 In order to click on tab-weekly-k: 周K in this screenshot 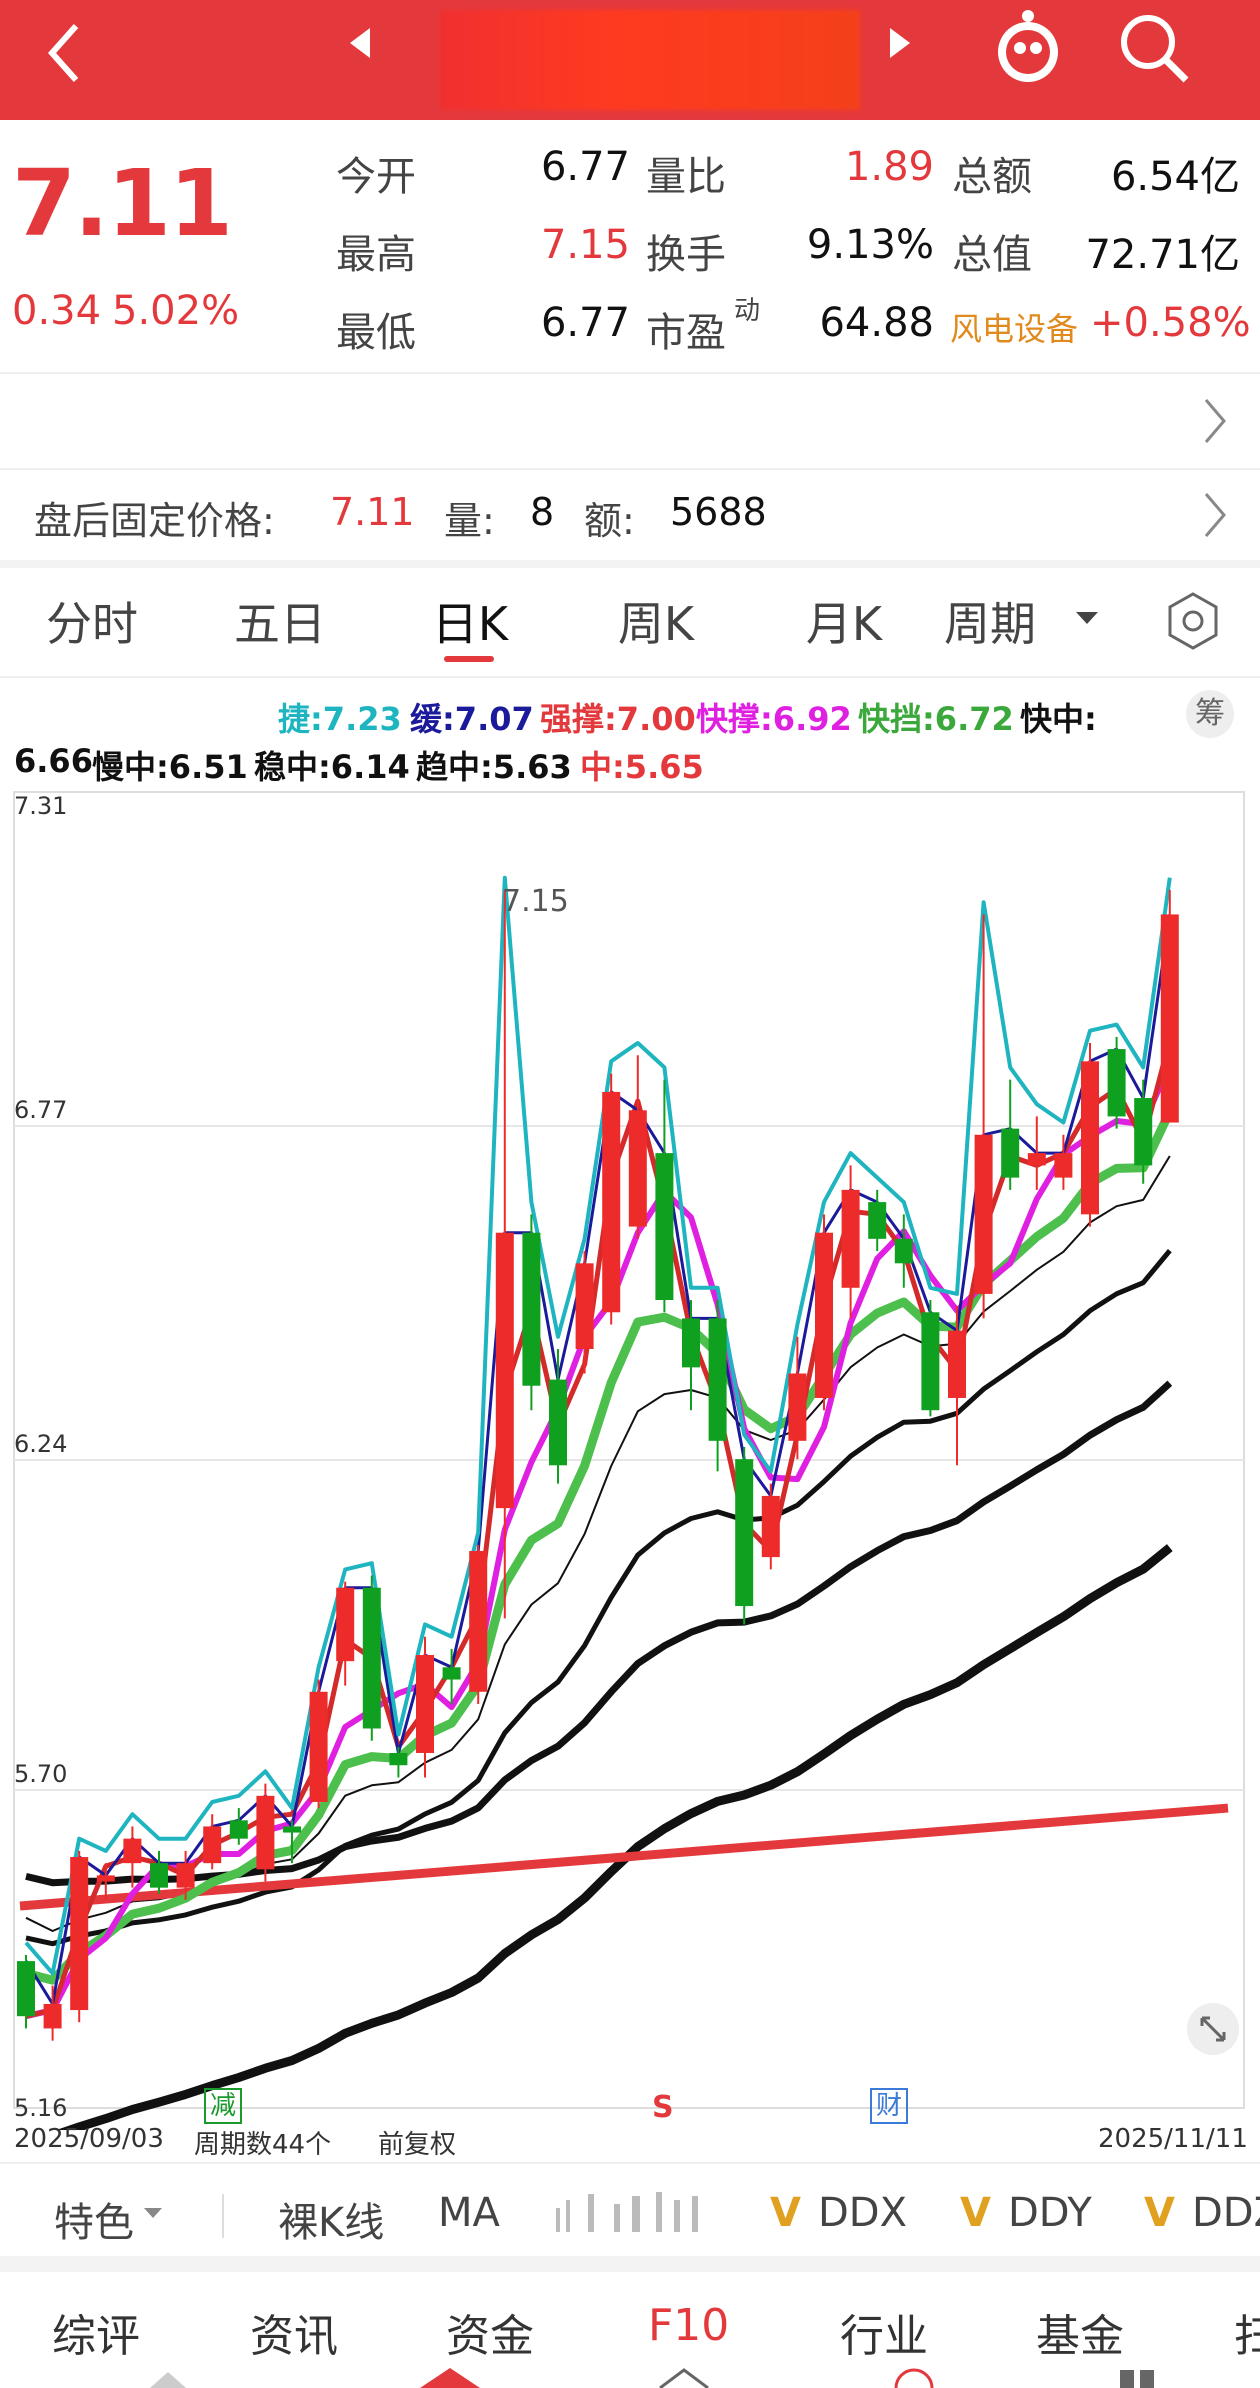, I will do `click(656, 621)`.